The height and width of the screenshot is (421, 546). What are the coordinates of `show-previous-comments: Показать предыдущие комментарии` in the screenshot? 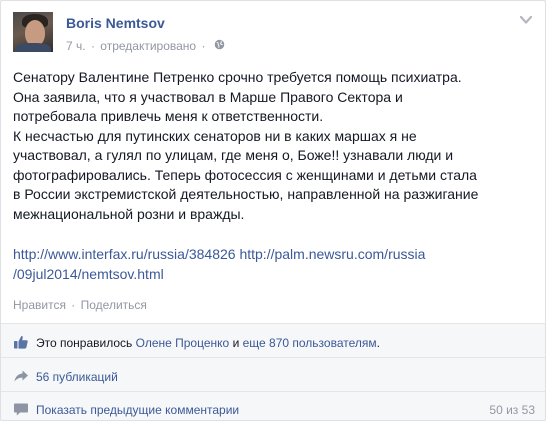 It's located at (137, 410).